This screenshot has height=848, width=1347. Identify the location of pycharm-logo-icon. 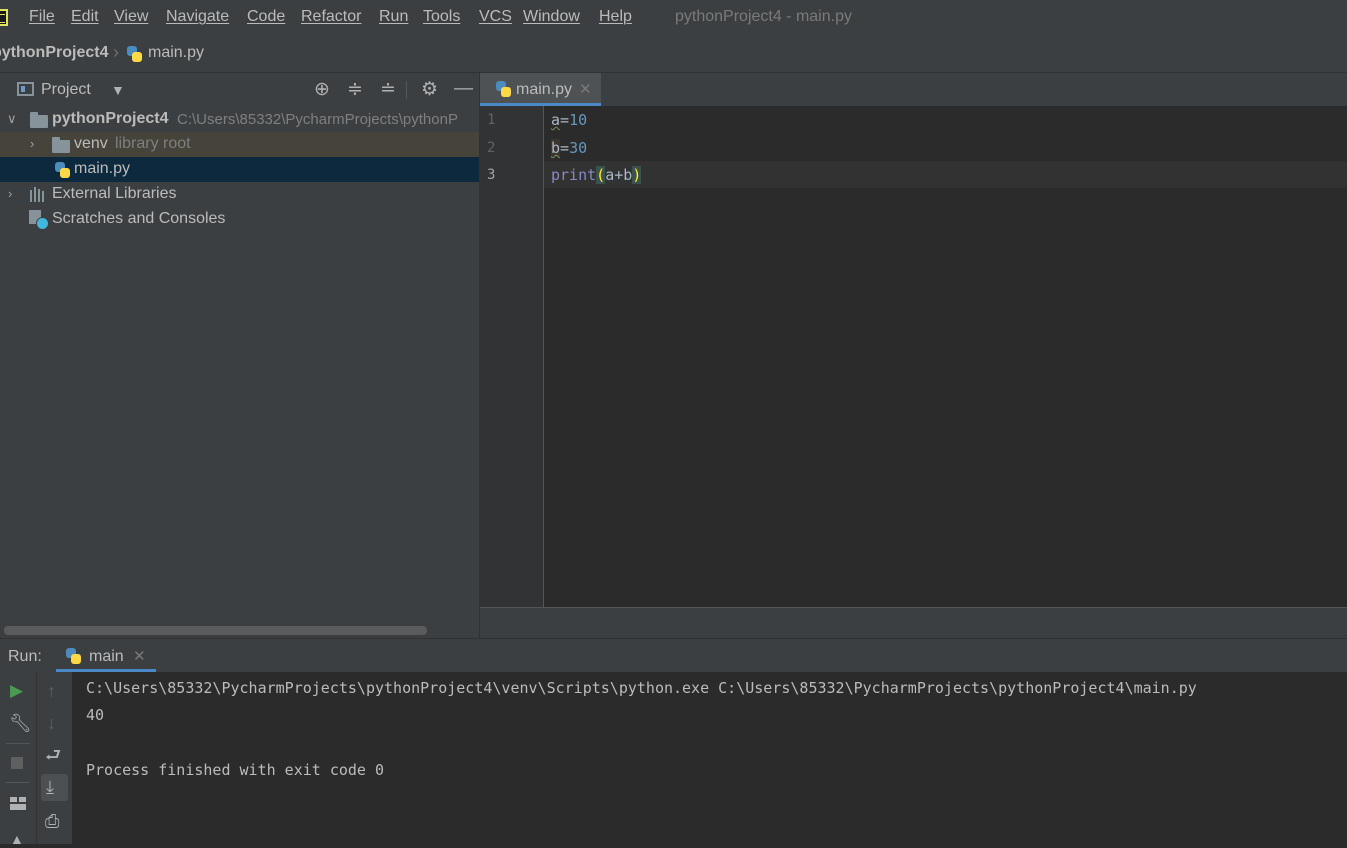
(4, 17).